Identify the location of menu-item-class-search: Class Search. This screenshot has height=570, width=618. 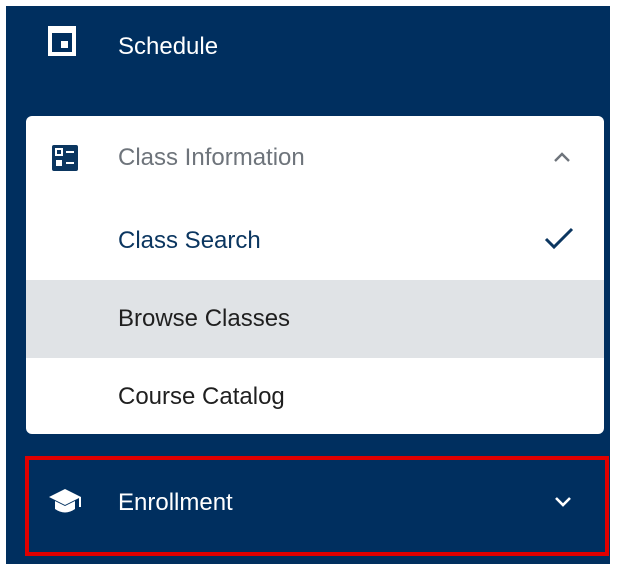
(315, 241).